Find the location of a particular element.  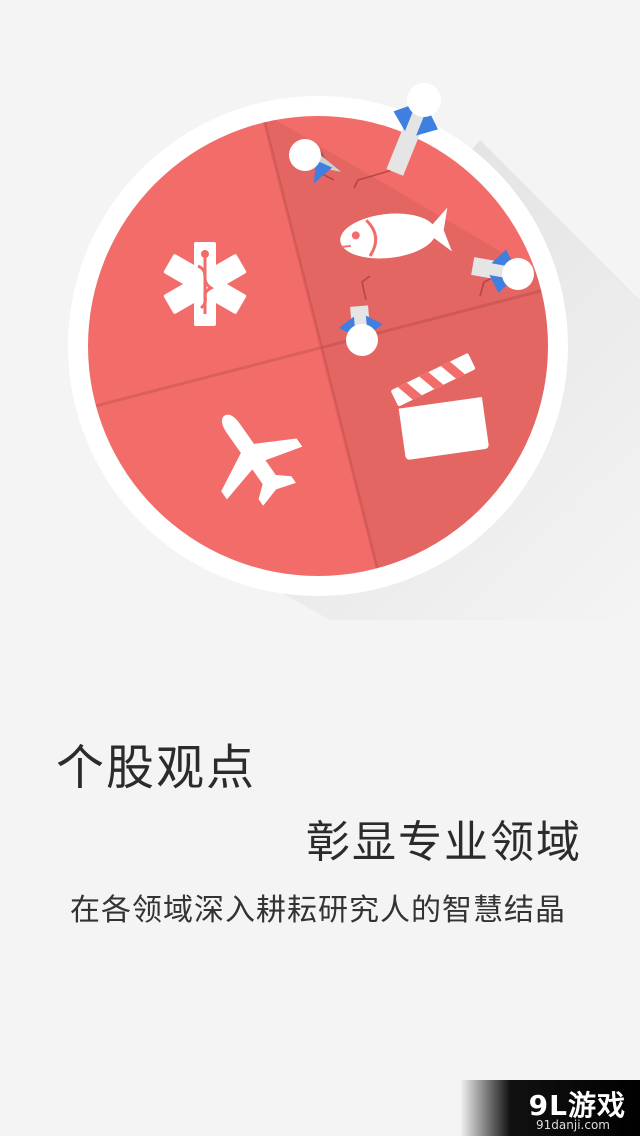

site-watermark: 9L游戏 91danji.com is located at coordinates (550, 1108).